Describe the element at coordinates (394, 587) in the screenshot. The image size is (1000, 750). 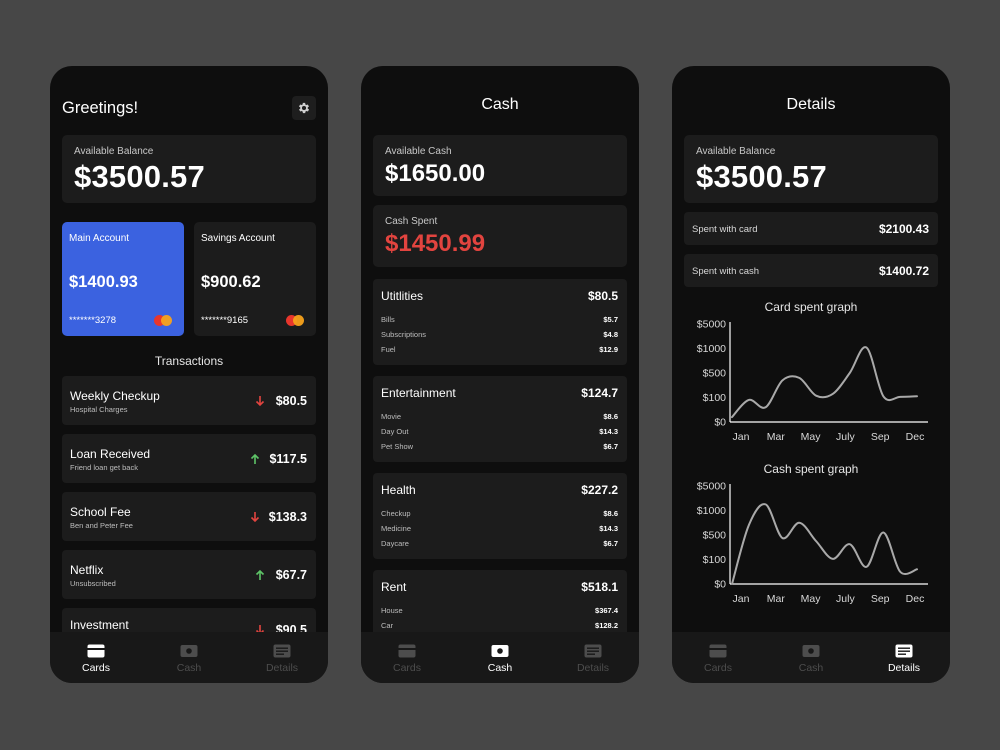
I see `category-name: Rent` at that location.